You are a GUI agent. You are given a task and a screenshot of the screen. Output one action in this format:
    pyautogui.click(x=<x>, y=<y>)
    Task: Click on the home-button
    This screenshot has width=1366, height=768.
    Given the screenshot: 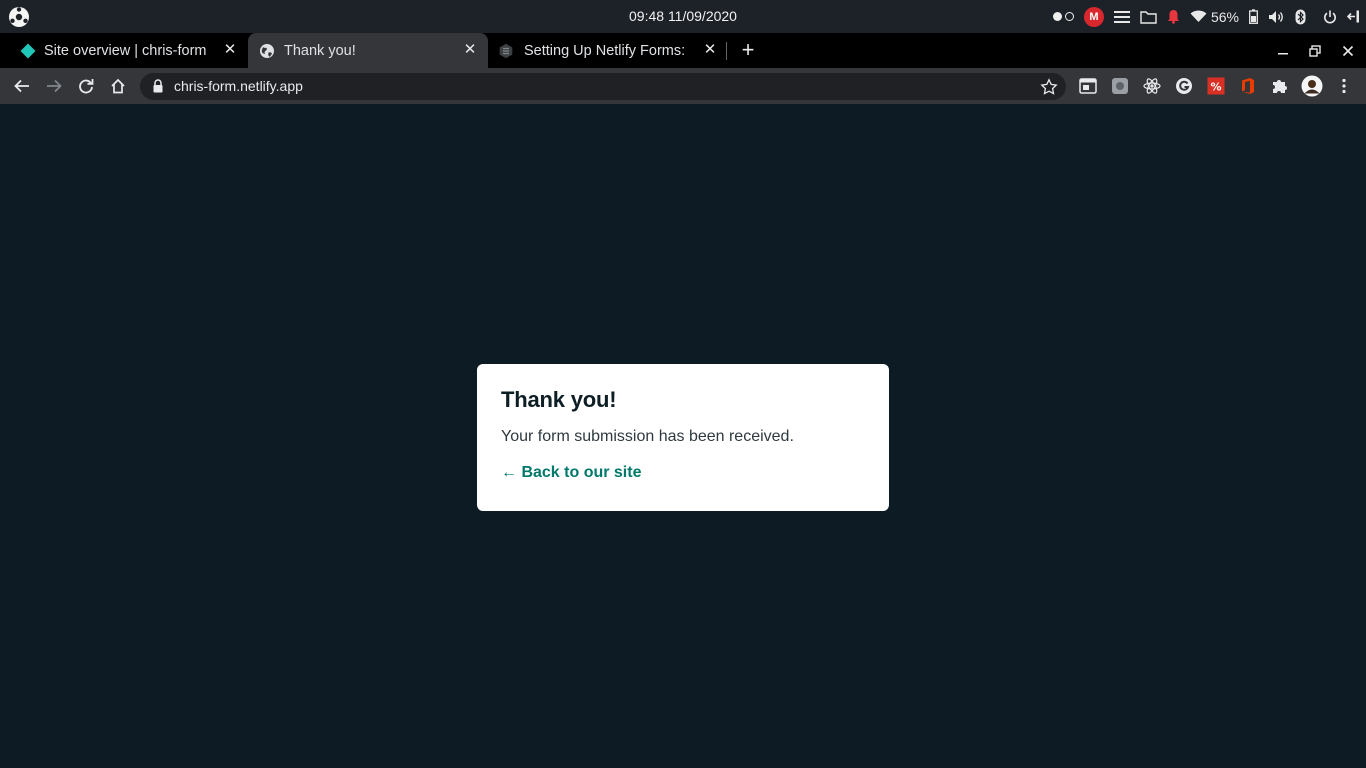 What is the action you would take?
    pyautogui.click(x=118, y=86)
    